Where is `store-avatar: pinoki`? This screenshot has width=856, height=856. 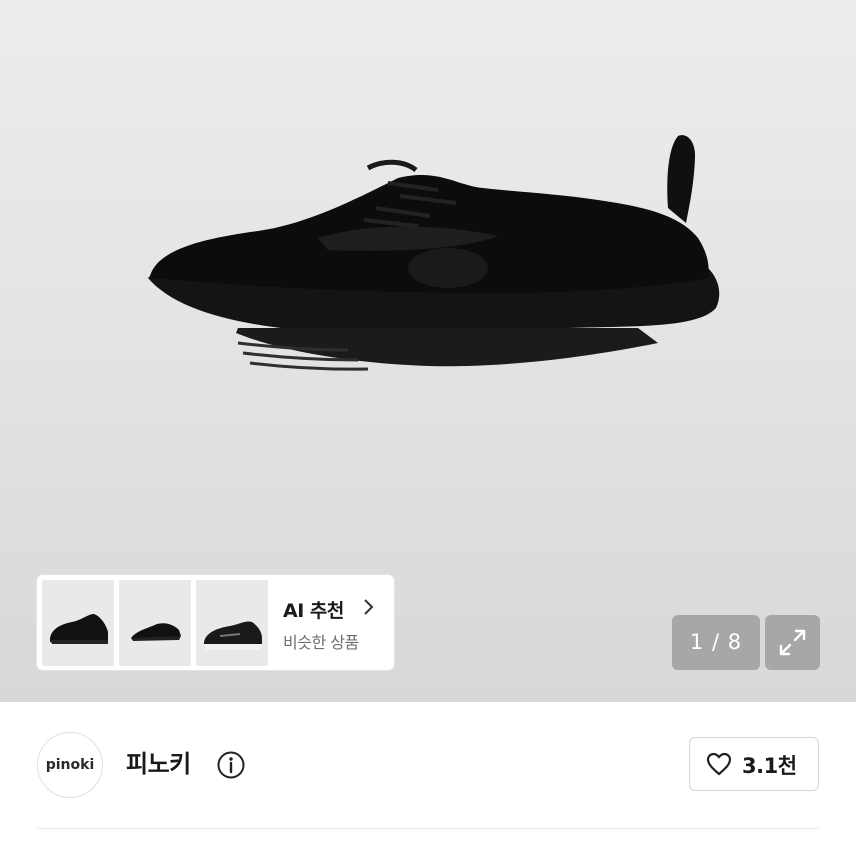
store-avatar: pinoki is located at coordinates (70, 765).